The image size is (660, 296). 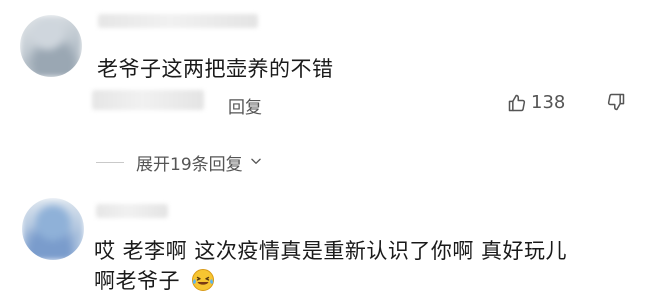 What do you see at coordinates (148, 100) in the screenshot?
I see `meta-blurred` at bounding box center [148, 100].